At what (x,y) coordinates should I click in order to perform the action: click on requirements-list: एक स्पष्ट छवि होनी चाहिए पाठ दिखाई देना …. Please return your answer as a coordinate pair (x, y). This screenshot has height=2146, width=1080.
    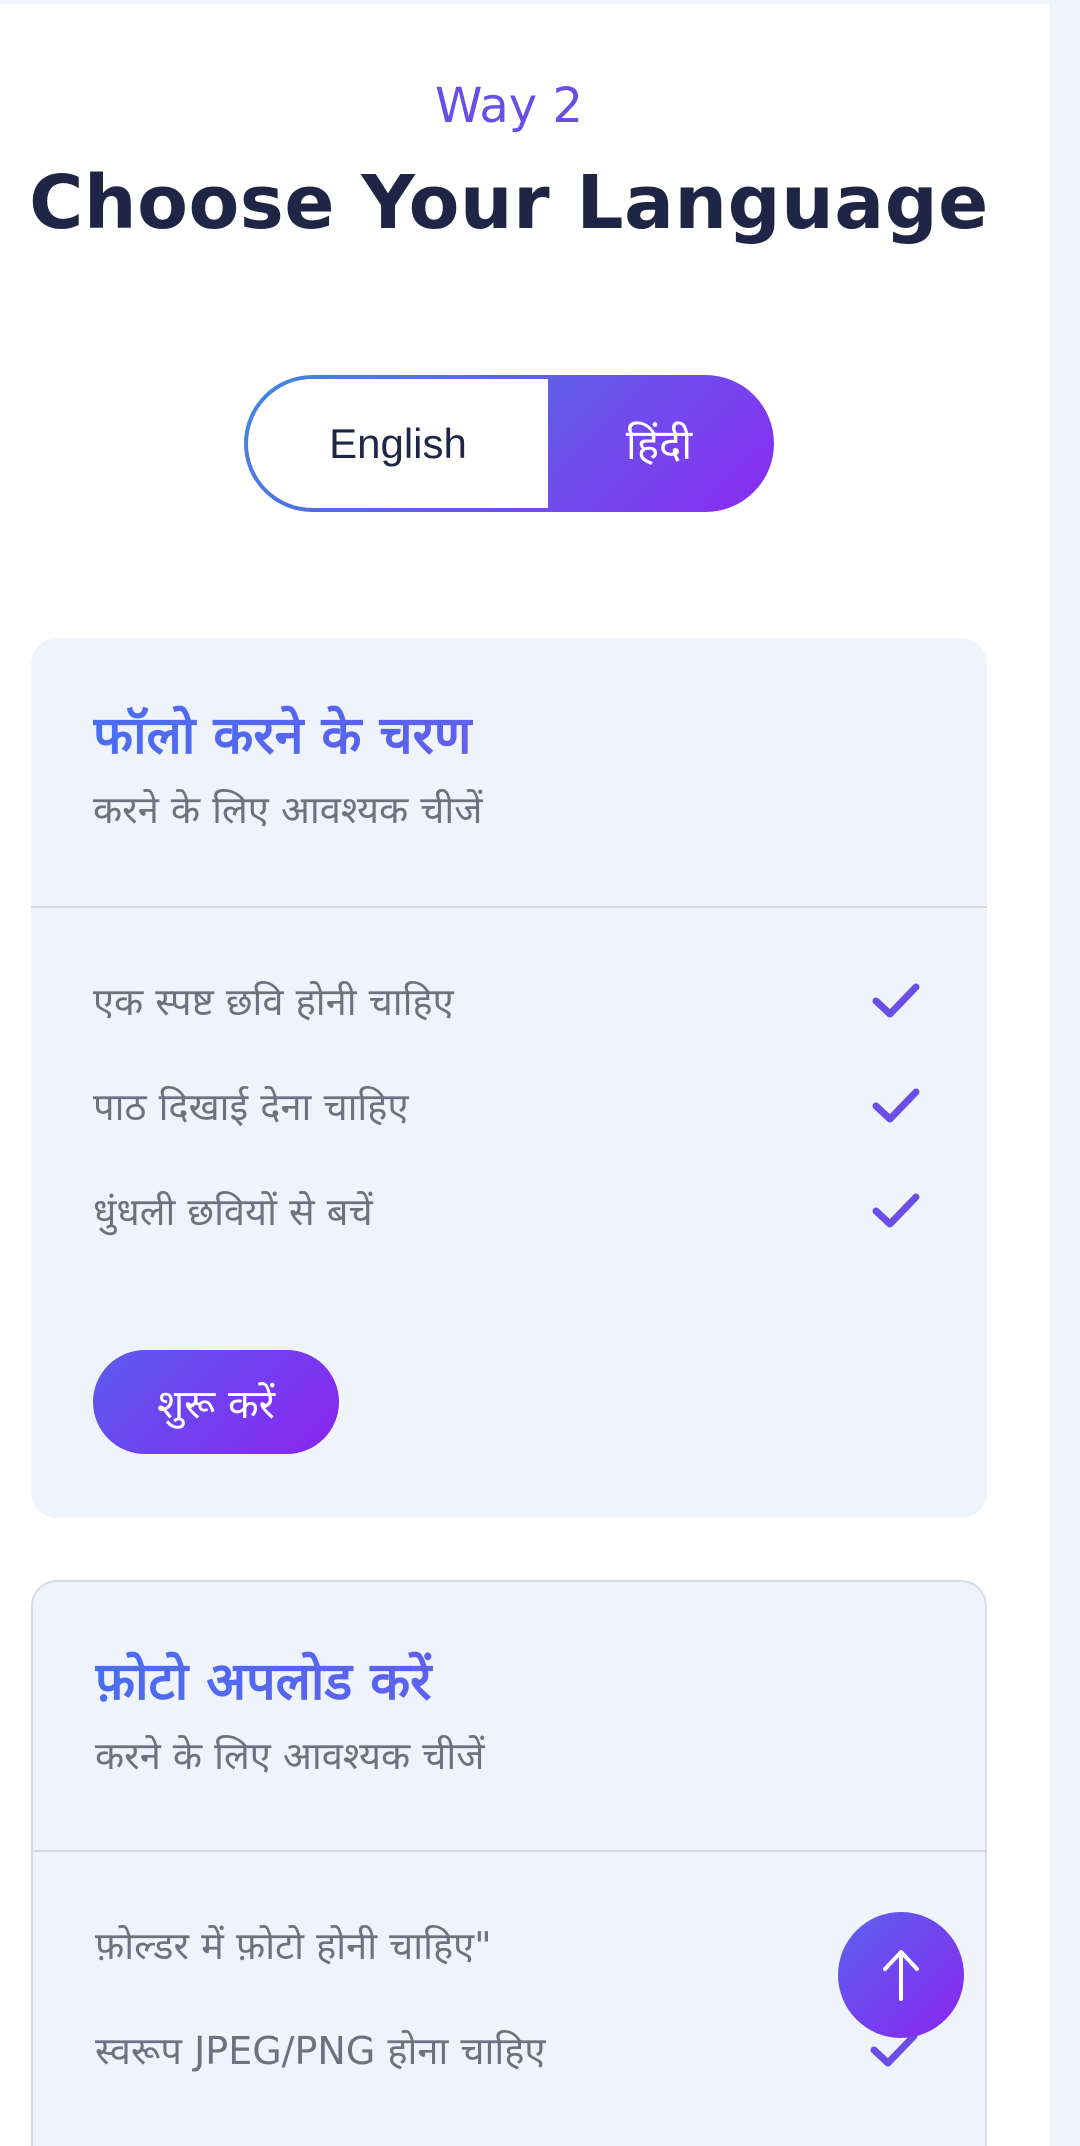
    Looking at the image, I should click on (509, 1085).